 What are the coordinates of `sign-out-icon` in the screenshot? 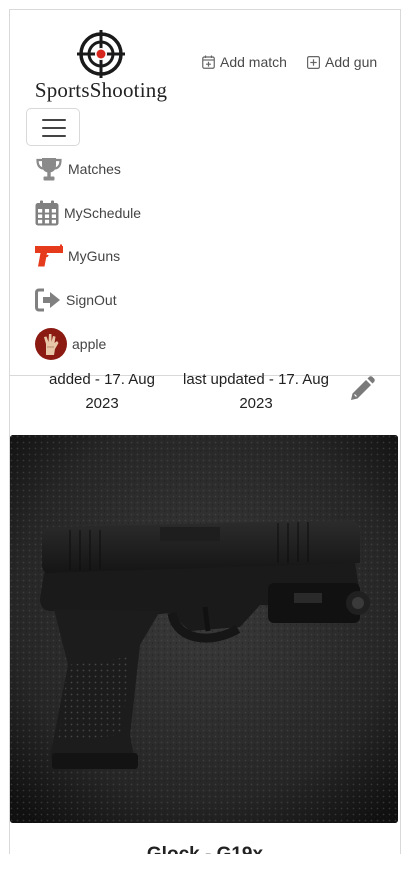 It's located at (48, 300).